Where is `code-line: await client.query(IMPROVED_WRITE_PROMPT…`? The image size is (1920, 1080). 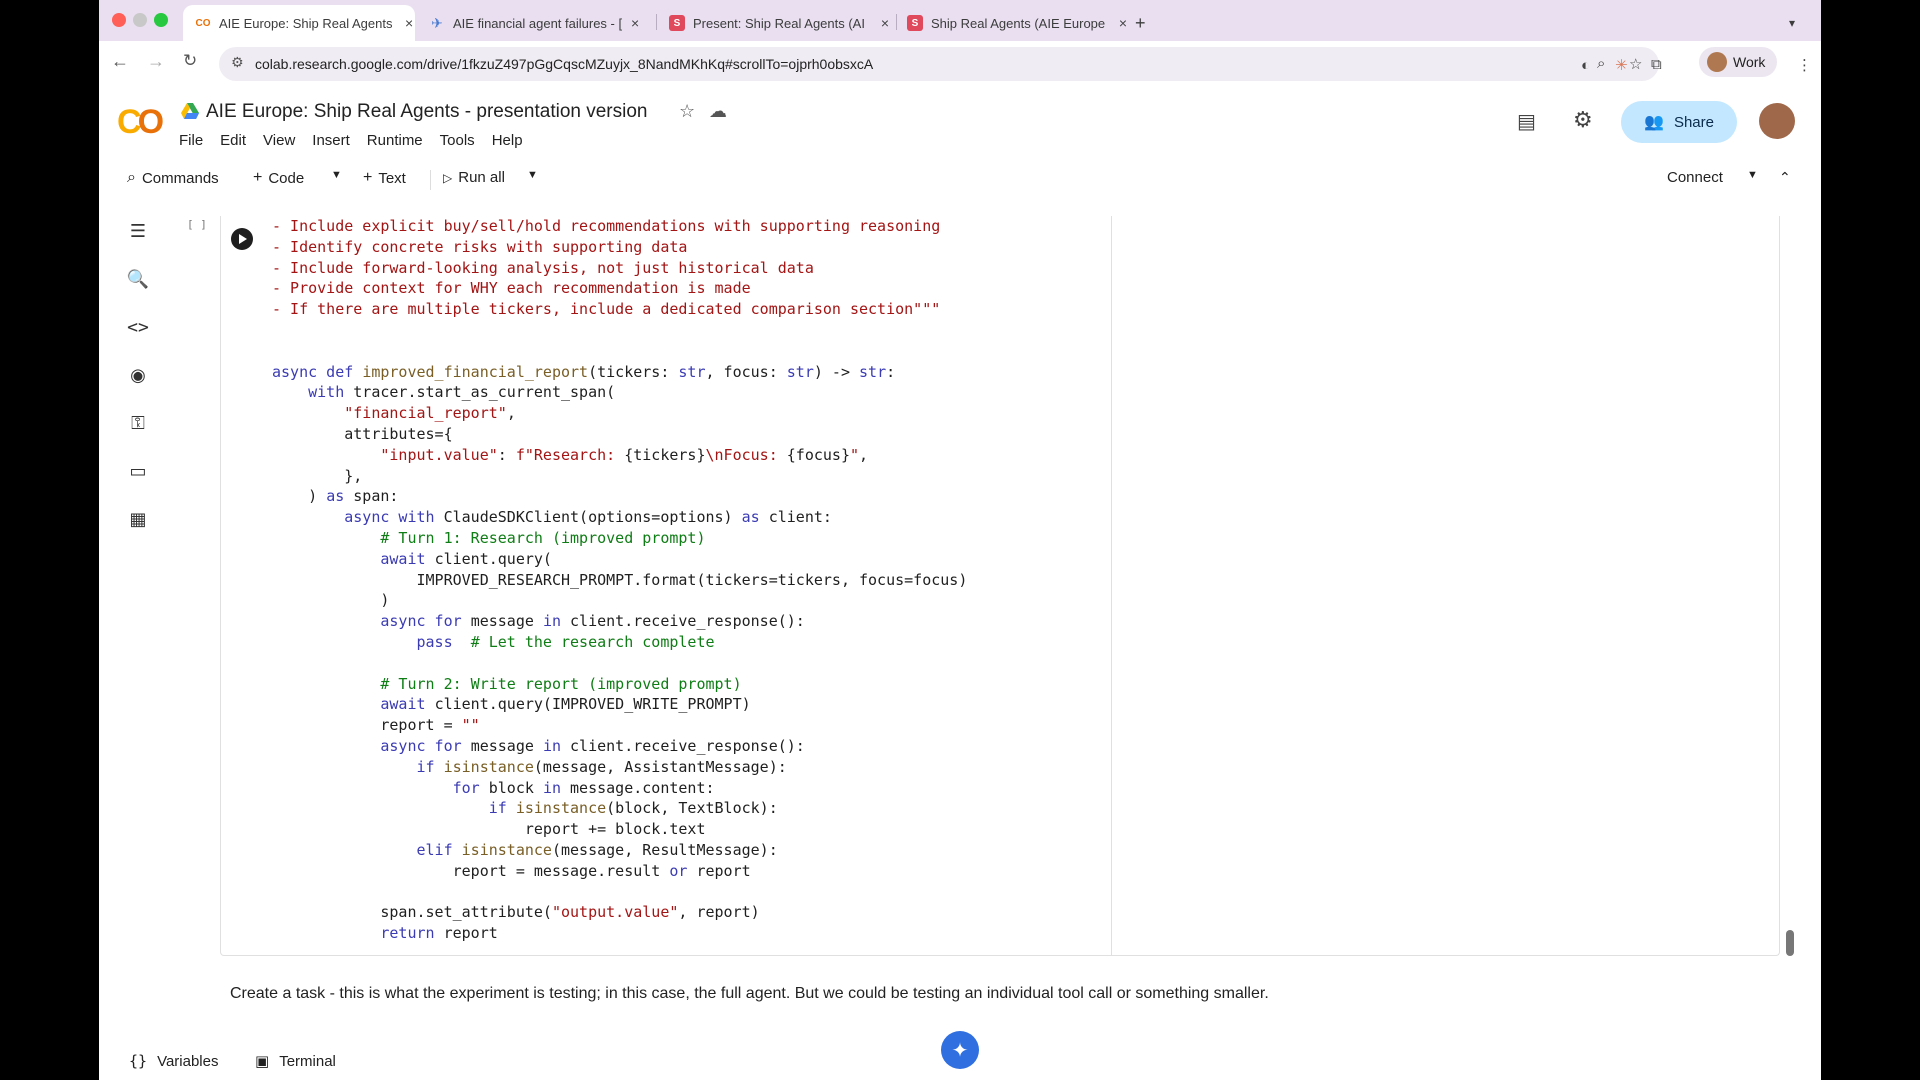
code-line: await client.query(IMPROVED_WRITE_PROMPT… is located at coordinates (692, 704).